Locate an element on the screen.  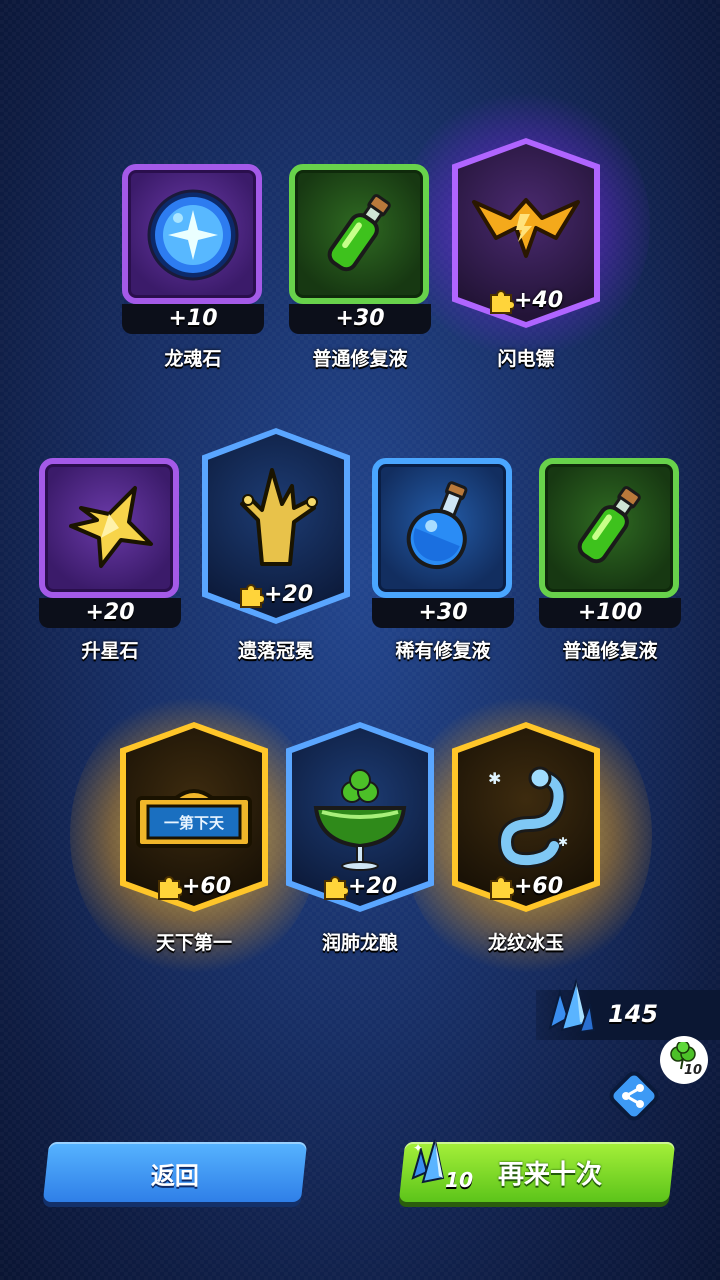
reward-item: +40 闪电镖 is located at coordinates (526, 256).